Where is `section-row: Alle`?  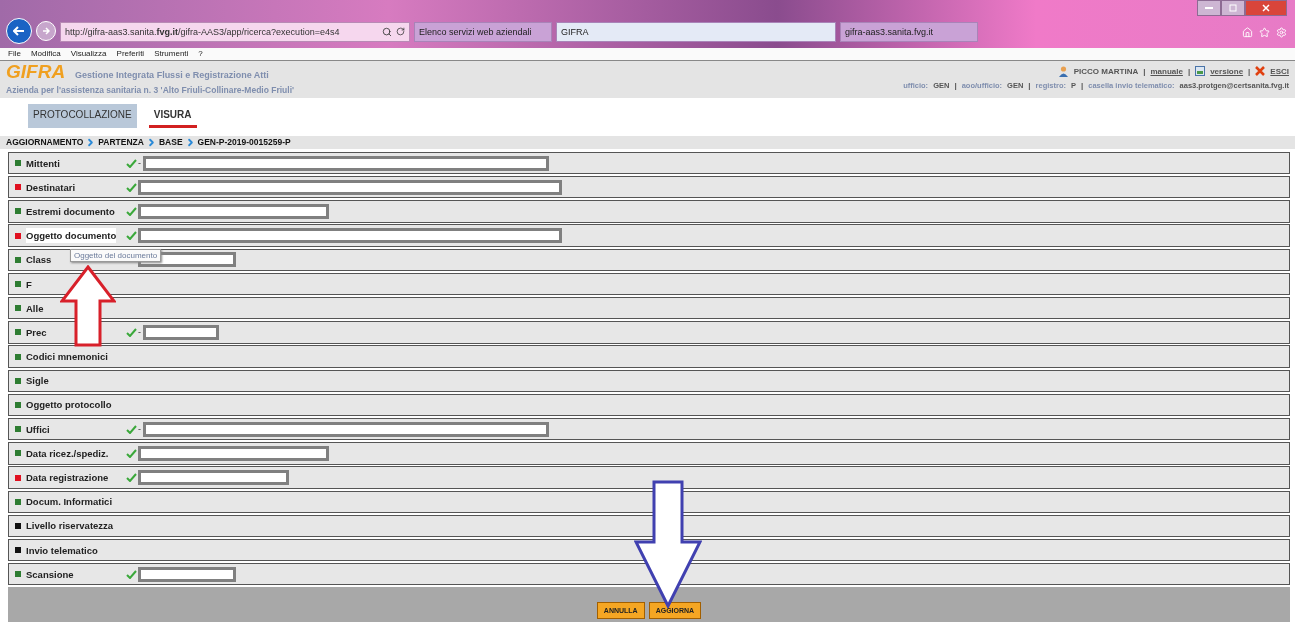
section-row: Alle is located at coordinates (649, 308).